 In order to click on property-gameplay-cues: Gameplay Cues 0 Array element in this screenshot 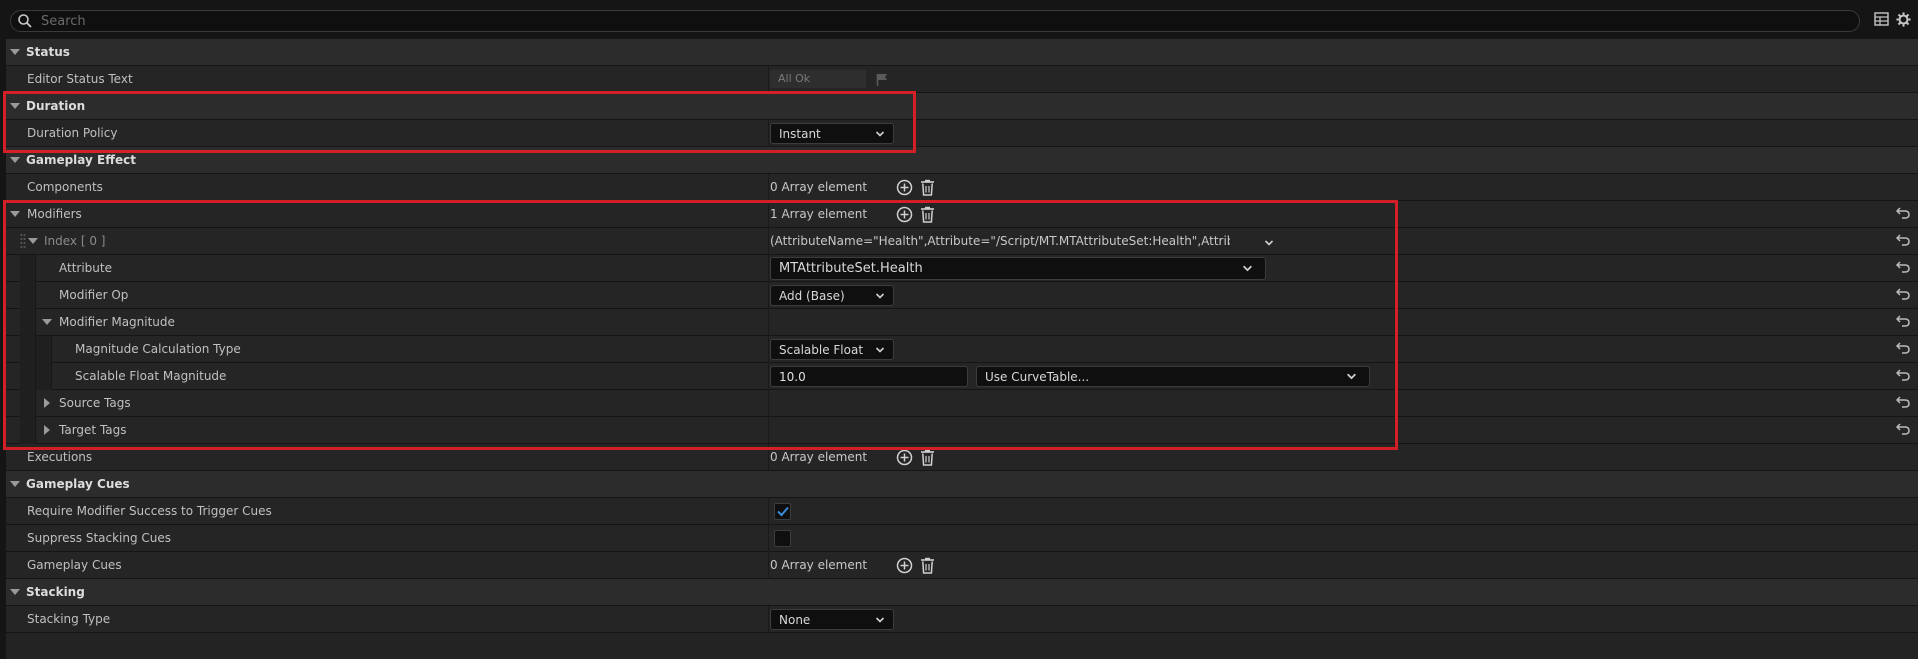, I will do `click(962, 565)`.